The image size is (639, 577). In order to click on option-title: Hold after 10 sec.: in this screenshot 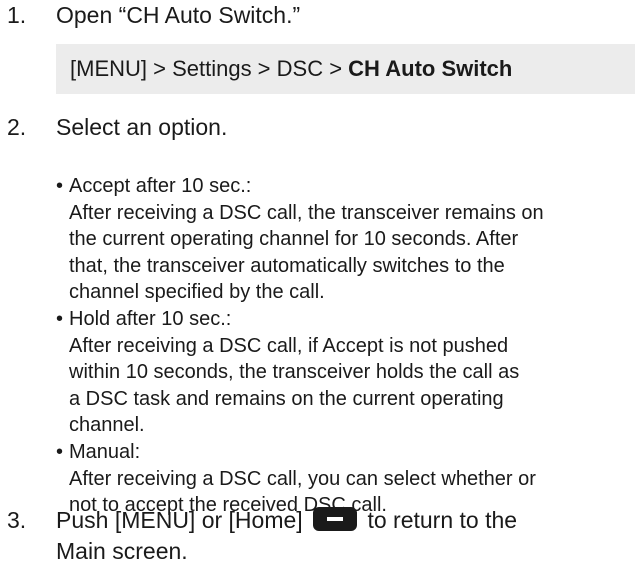, I will do `click(150, 318)`.